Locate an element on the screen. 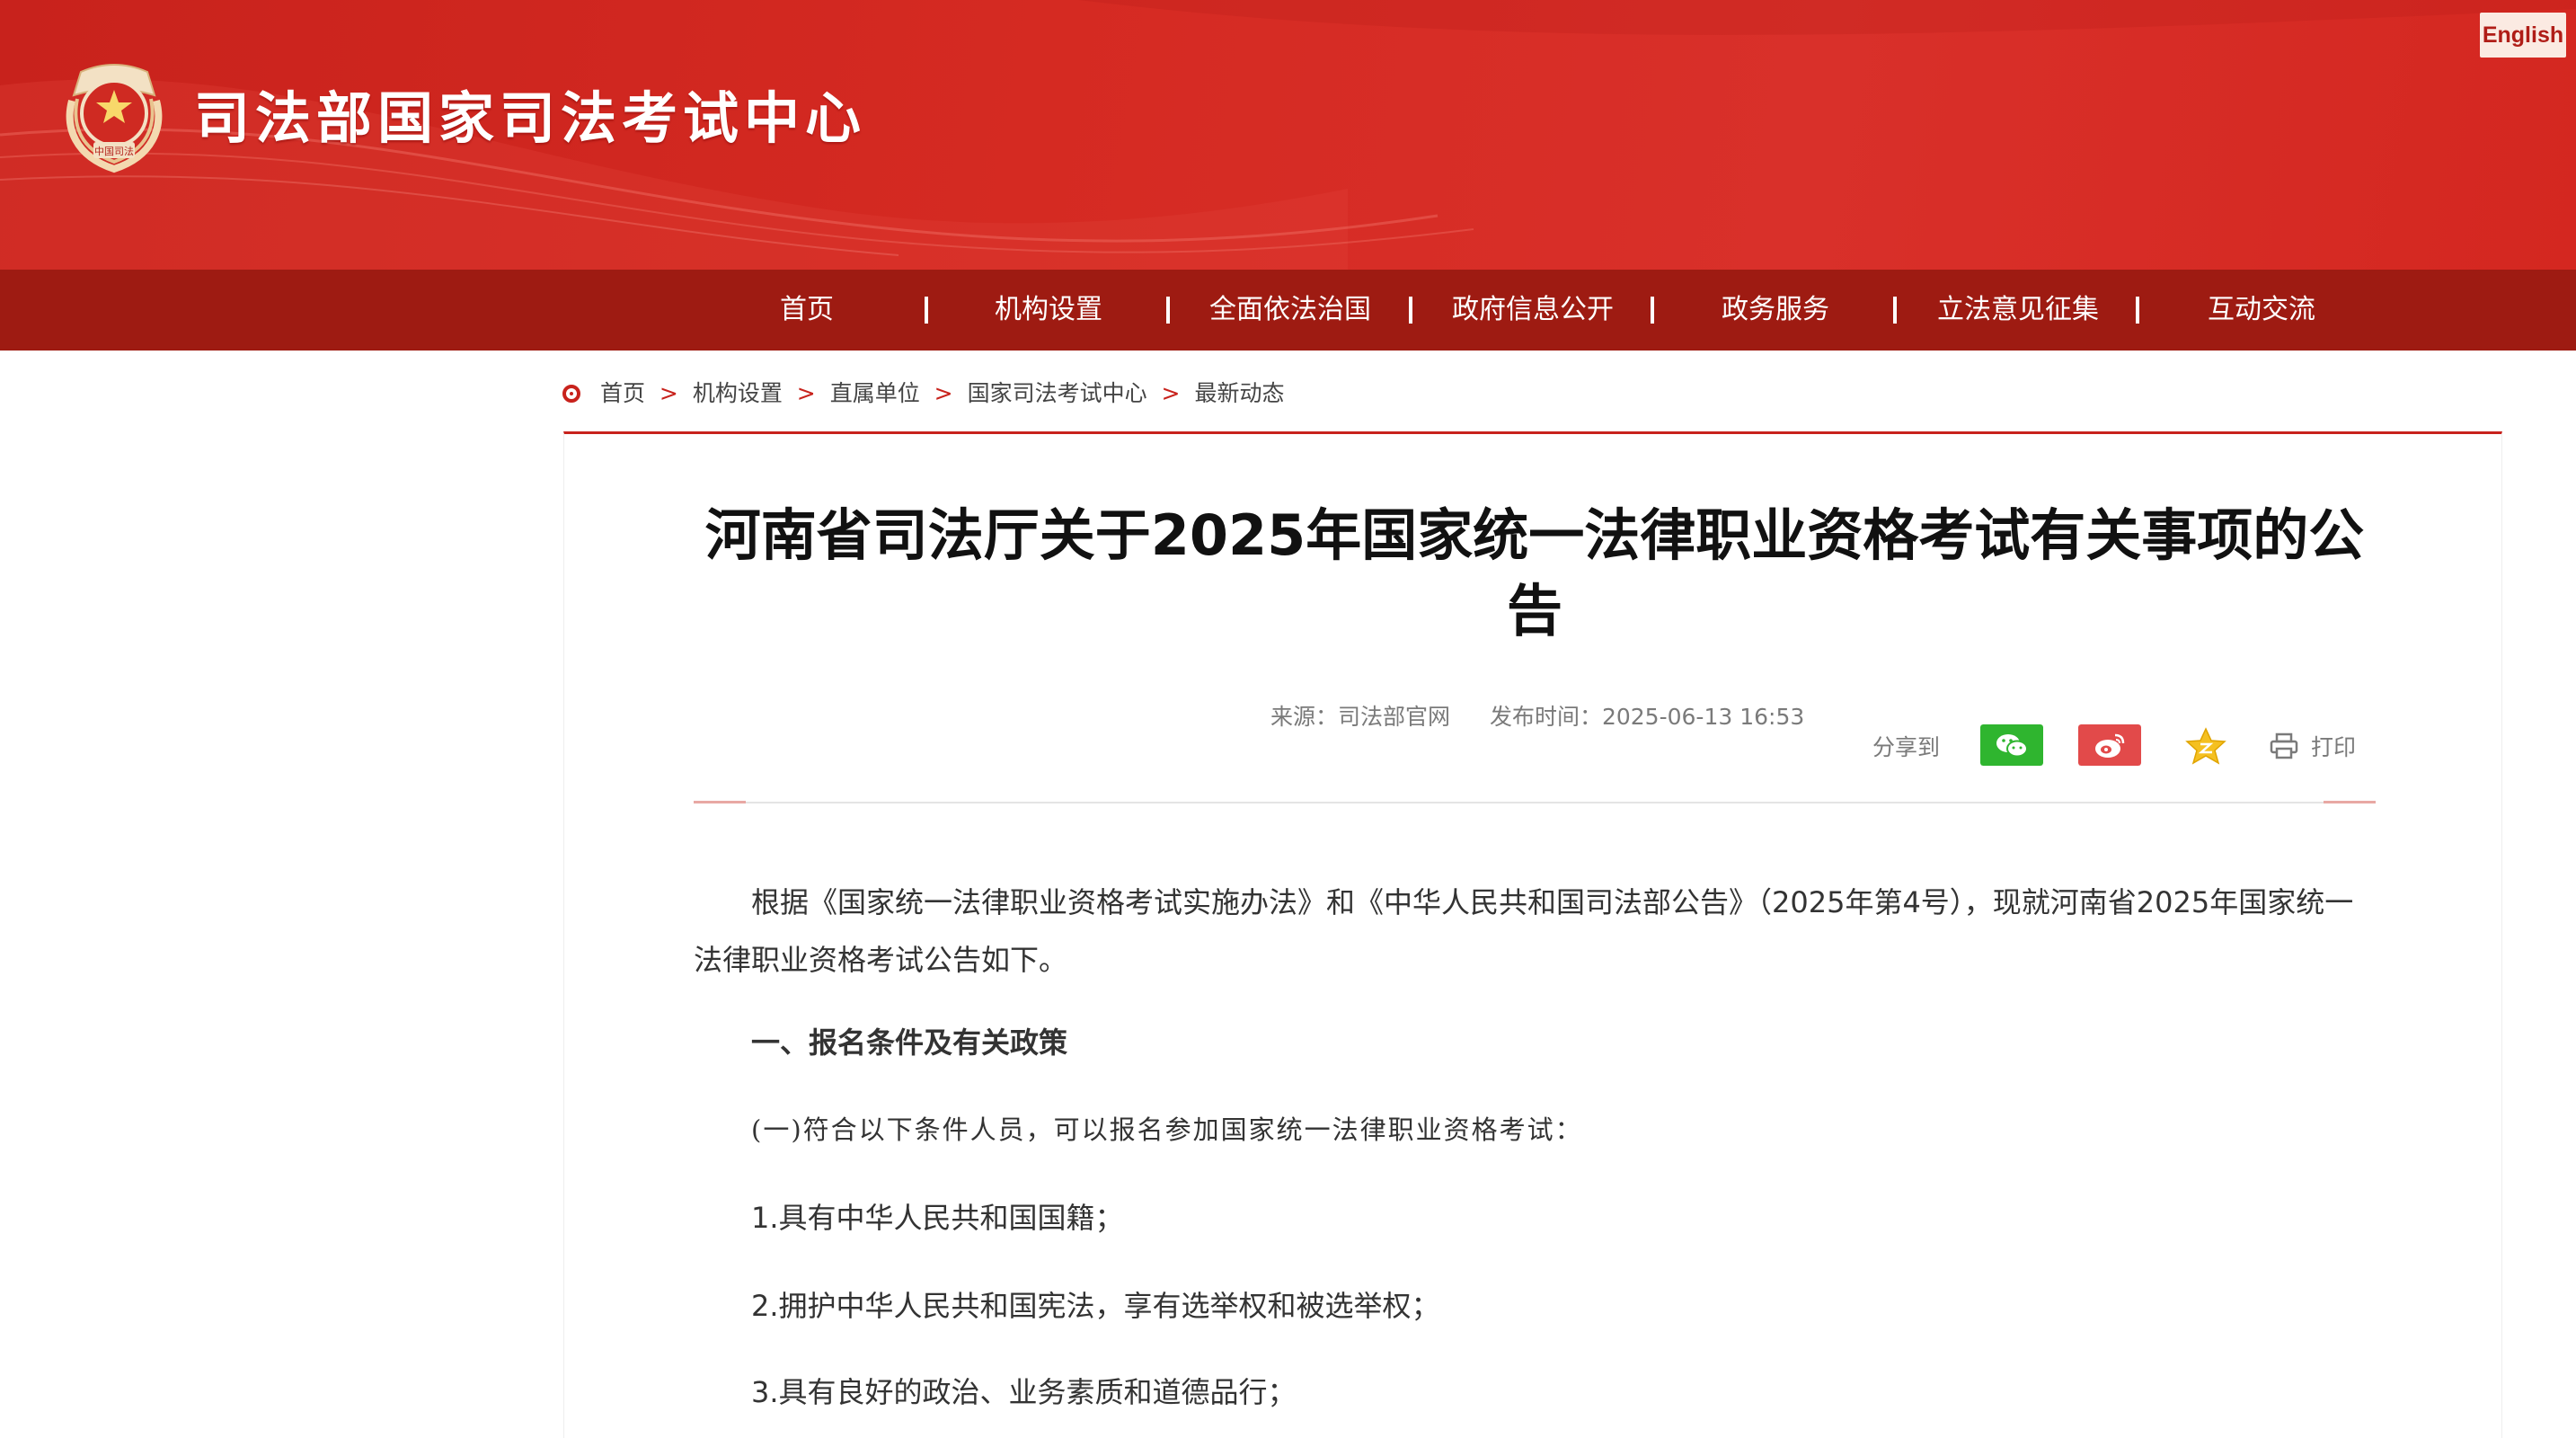 The height and width of the screenshot is (1438, 2576). list-item: 1.具有中华人民共和国国籍； is located at coordinates (937, 1218).